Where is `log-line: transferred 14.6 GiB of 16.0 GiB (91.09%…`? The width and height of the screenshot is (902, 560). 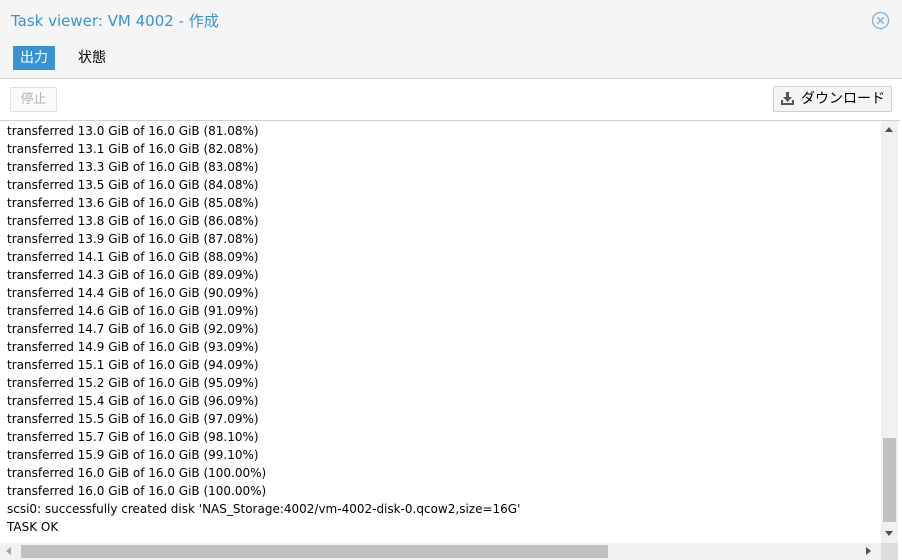 log-line: transferred 14.6 GiB of 16.0 GiB (91.09%… is located at coordinates (133, 311).